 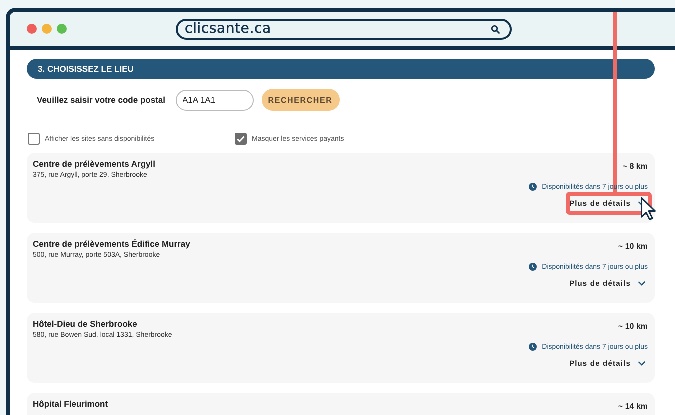 I want to click on url-text: clicsante.ca, so click(x=228, y=29).